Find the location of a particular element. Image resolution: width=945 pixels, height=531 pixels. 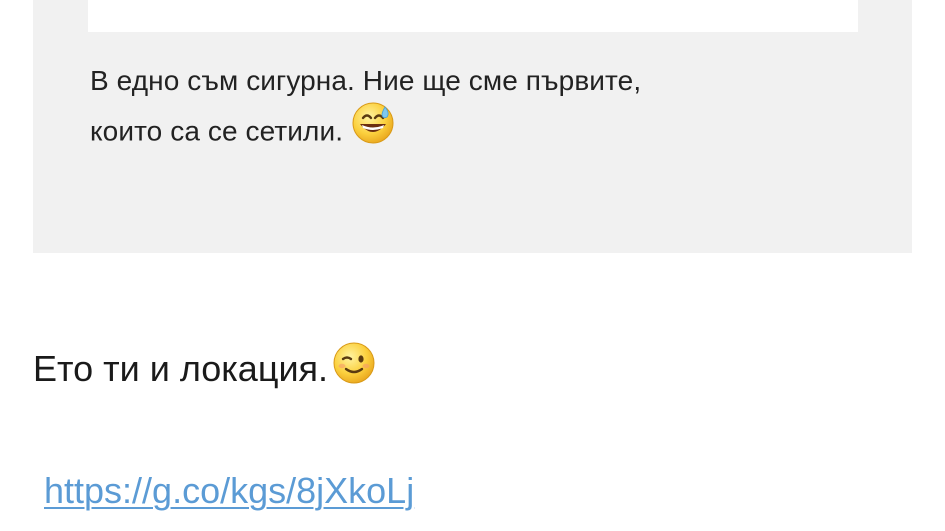

chat-message-text: Ето ти и локация. is located at coordinates (181, 369).